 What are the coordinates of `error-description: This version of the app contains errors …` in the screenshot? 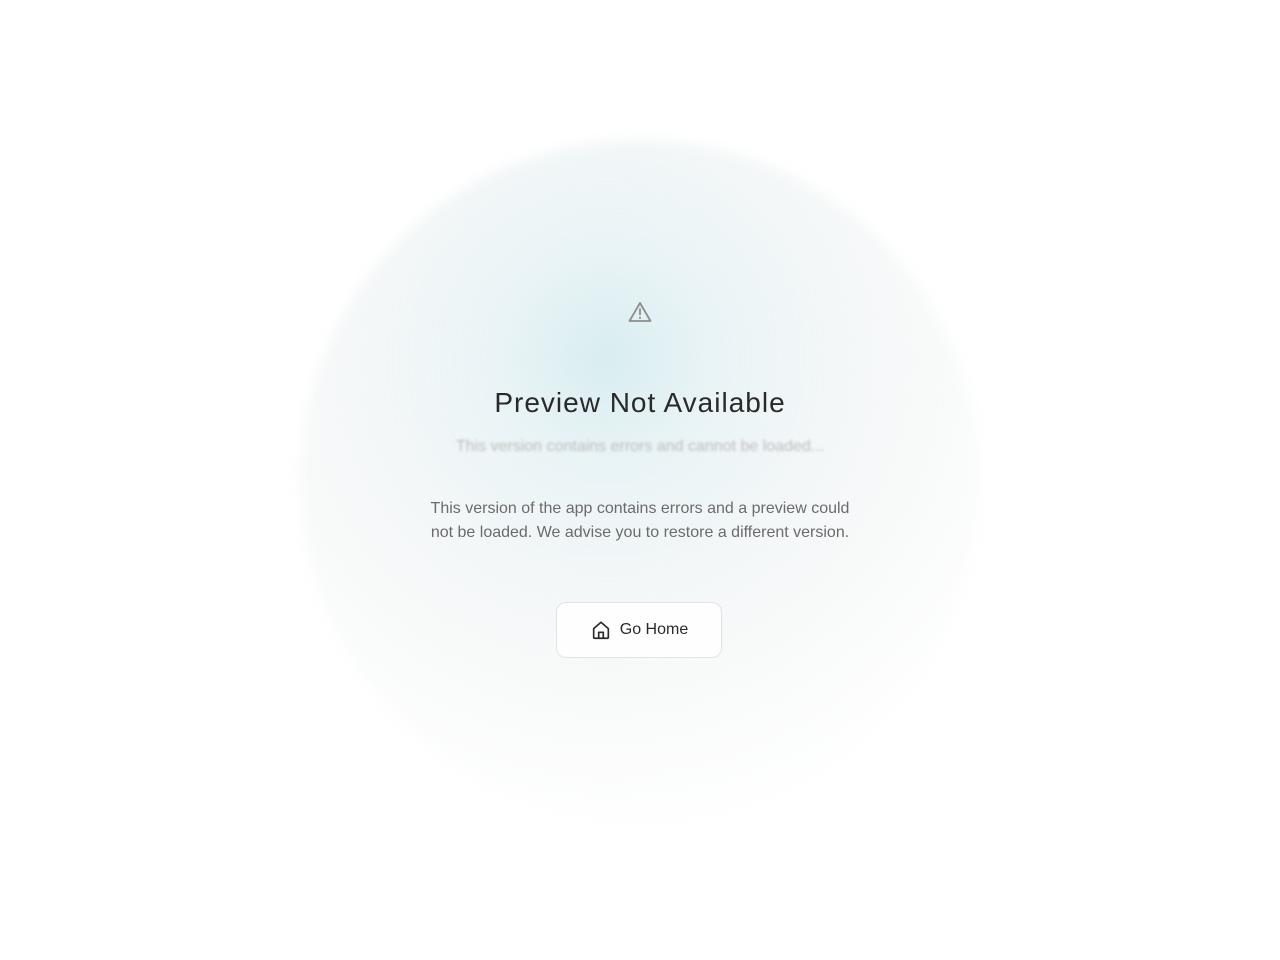 It's located at (640, 520).